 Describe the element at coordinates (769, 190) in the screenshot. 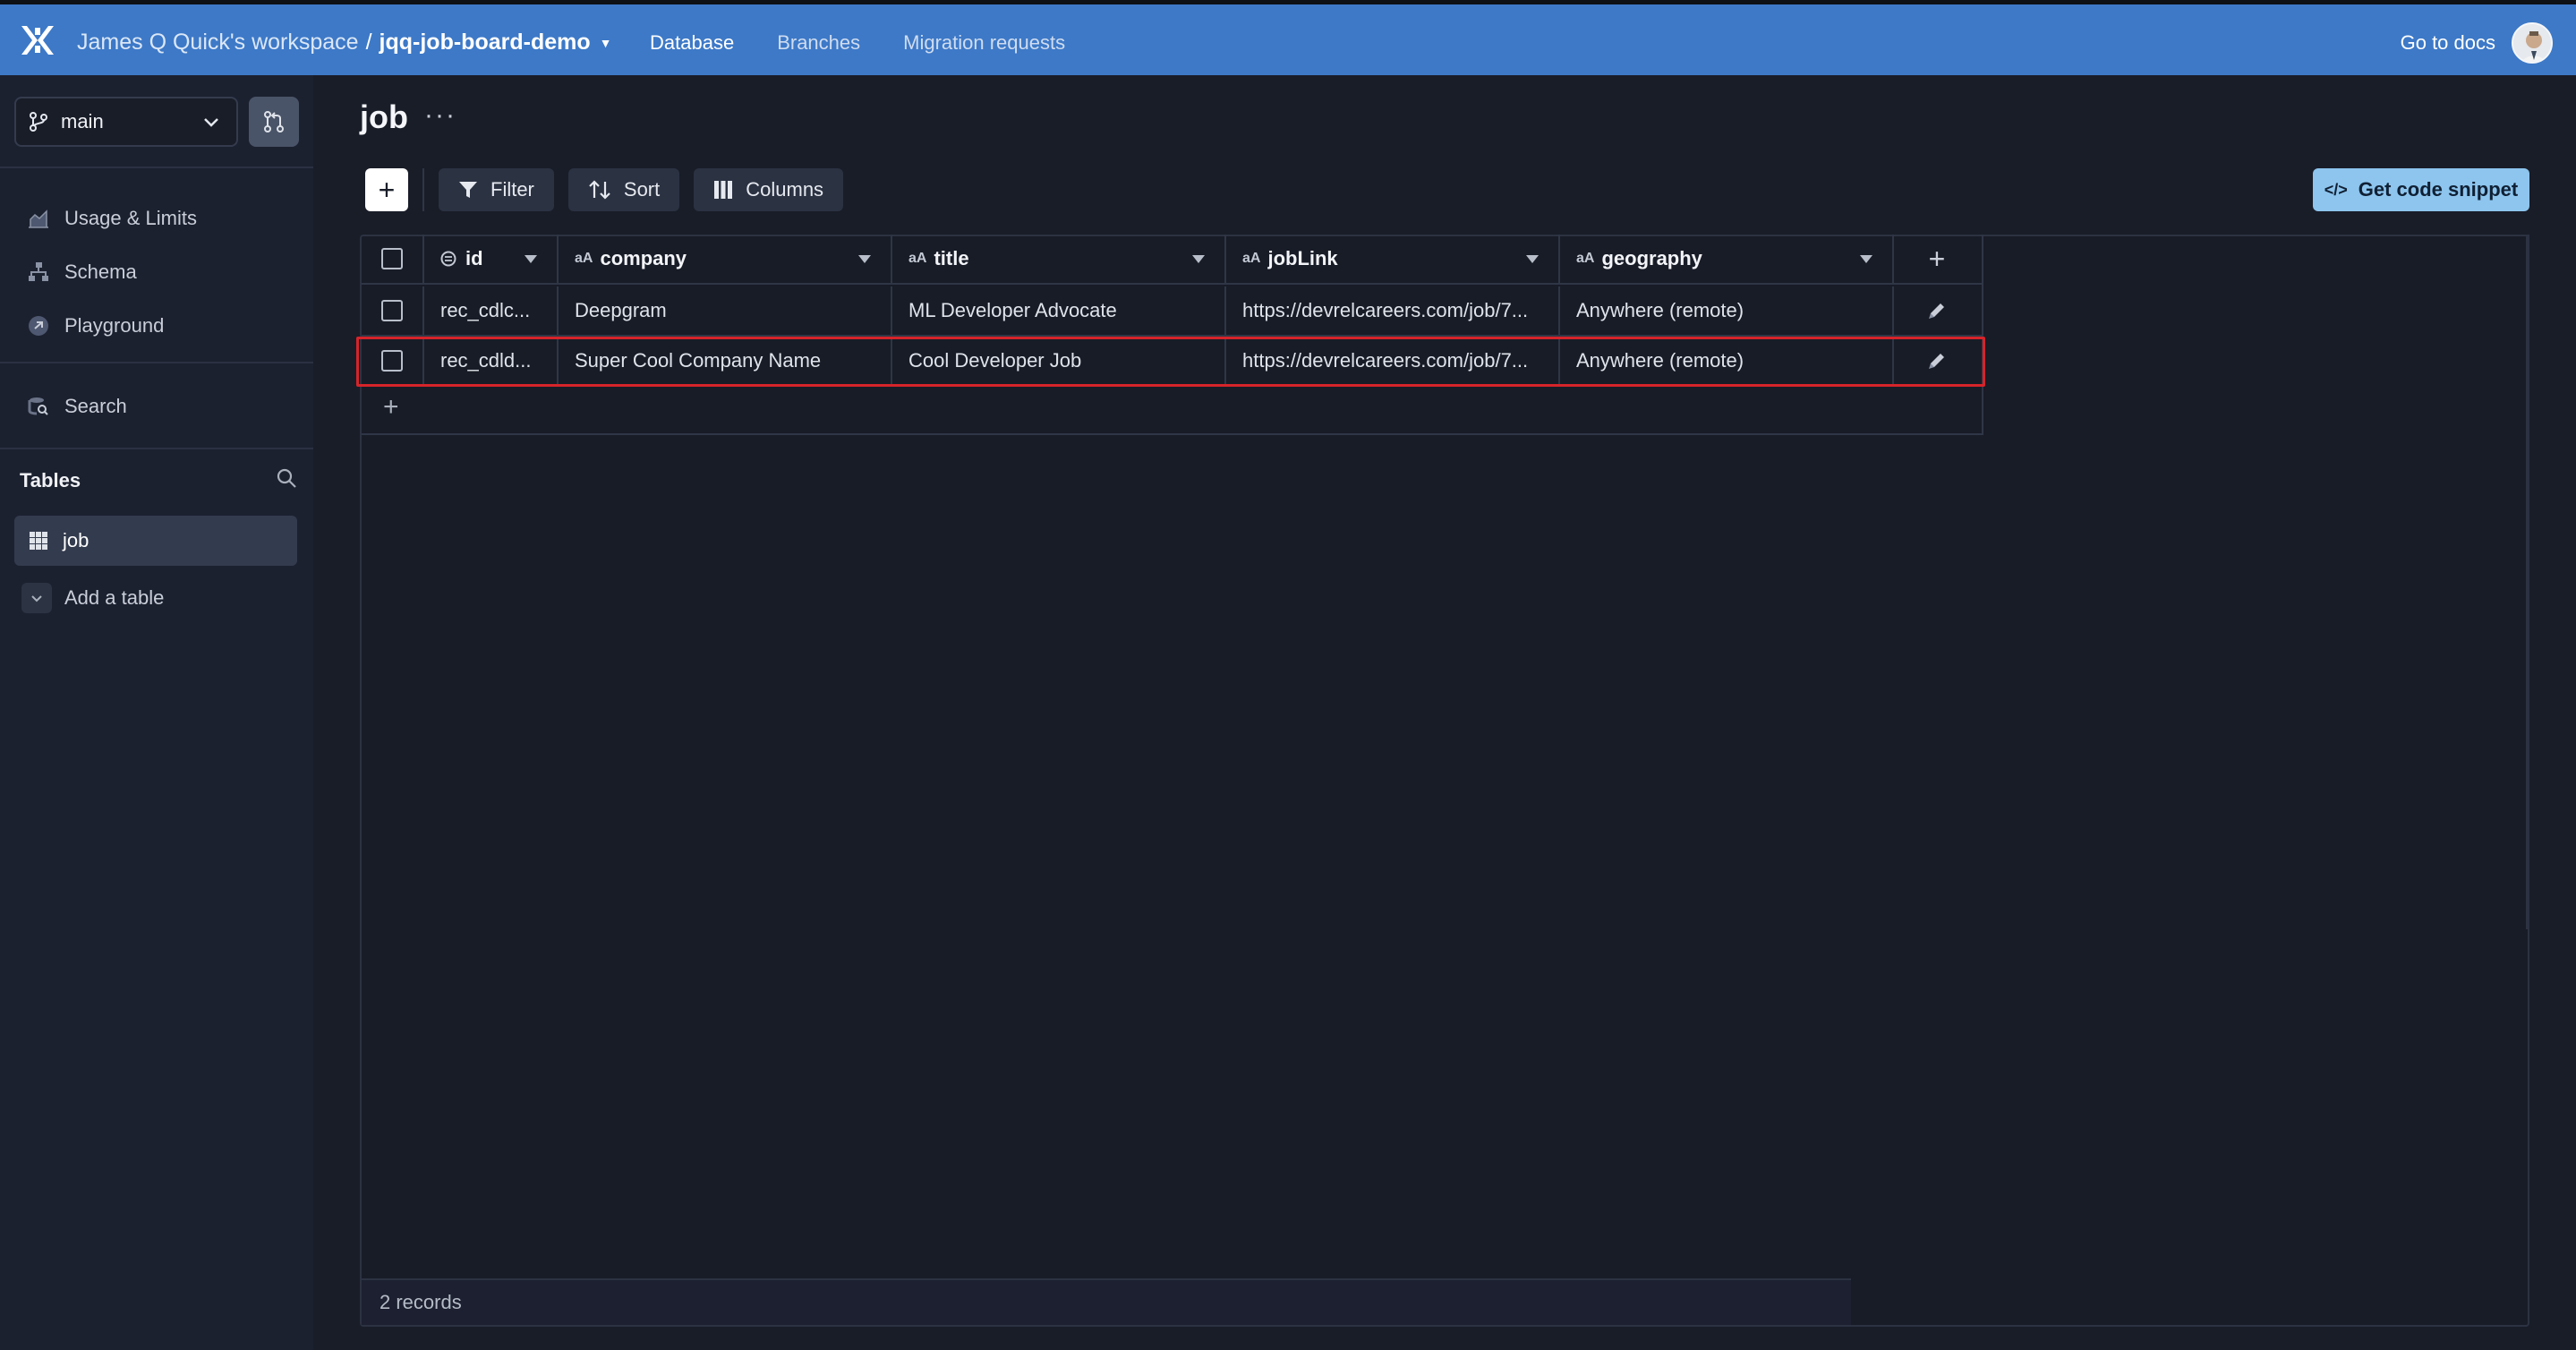

I see `columns-button: Columns` at that location.